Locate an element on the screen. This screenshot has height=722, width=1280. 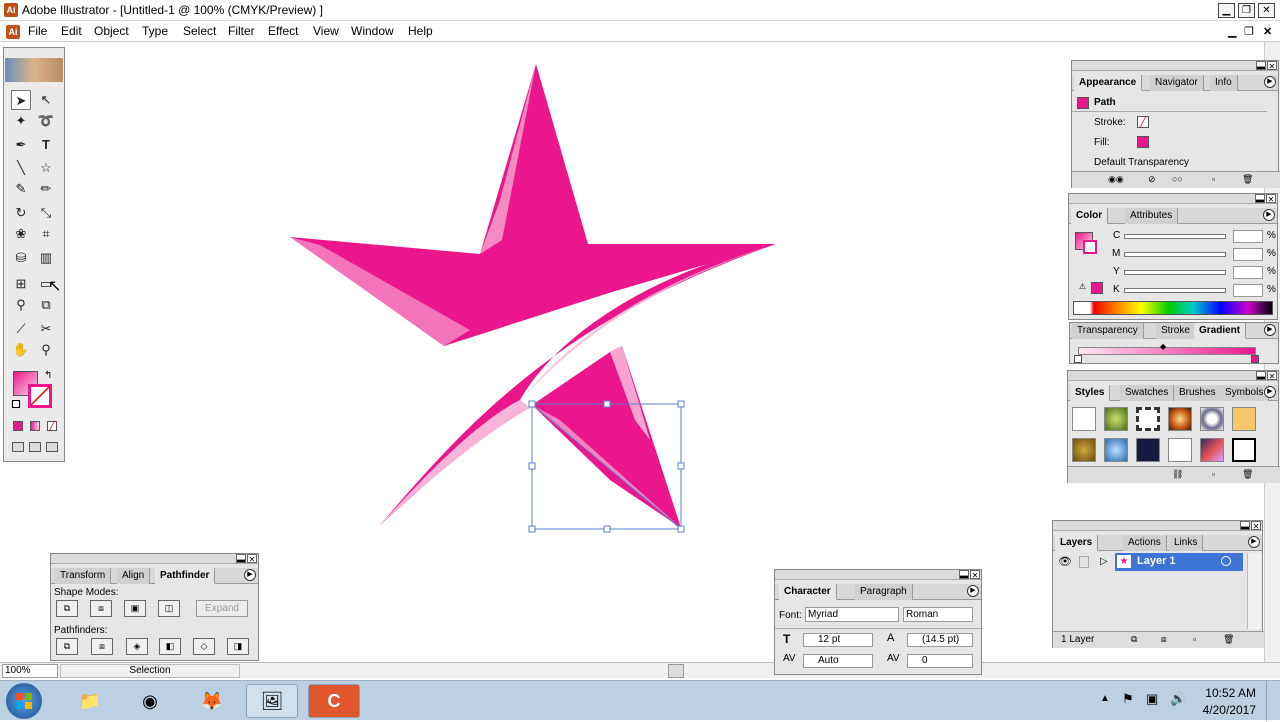
divide-button: ⧉ is located at coordinates (67, 646).